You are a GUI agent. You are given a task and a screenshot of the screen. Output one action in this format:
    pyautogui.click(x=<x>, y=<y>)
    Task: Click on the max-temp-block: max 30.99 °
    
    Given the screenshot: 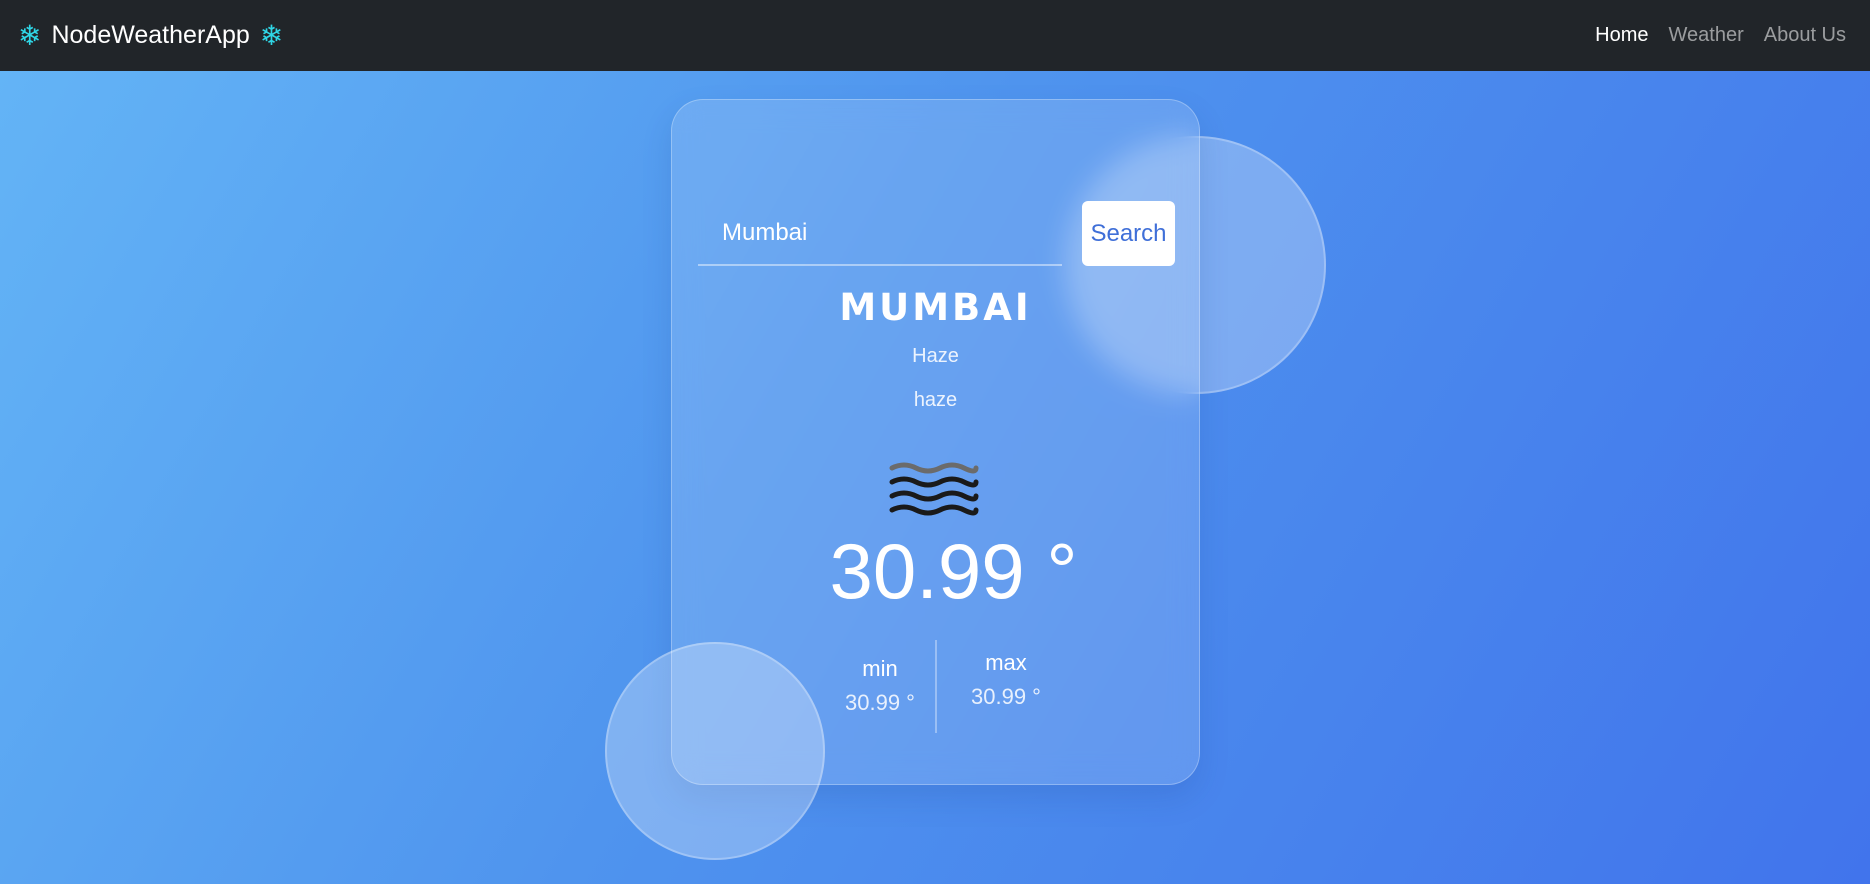 What is the action you would take?
    pyautogui.click(x=1006, y=680)
    